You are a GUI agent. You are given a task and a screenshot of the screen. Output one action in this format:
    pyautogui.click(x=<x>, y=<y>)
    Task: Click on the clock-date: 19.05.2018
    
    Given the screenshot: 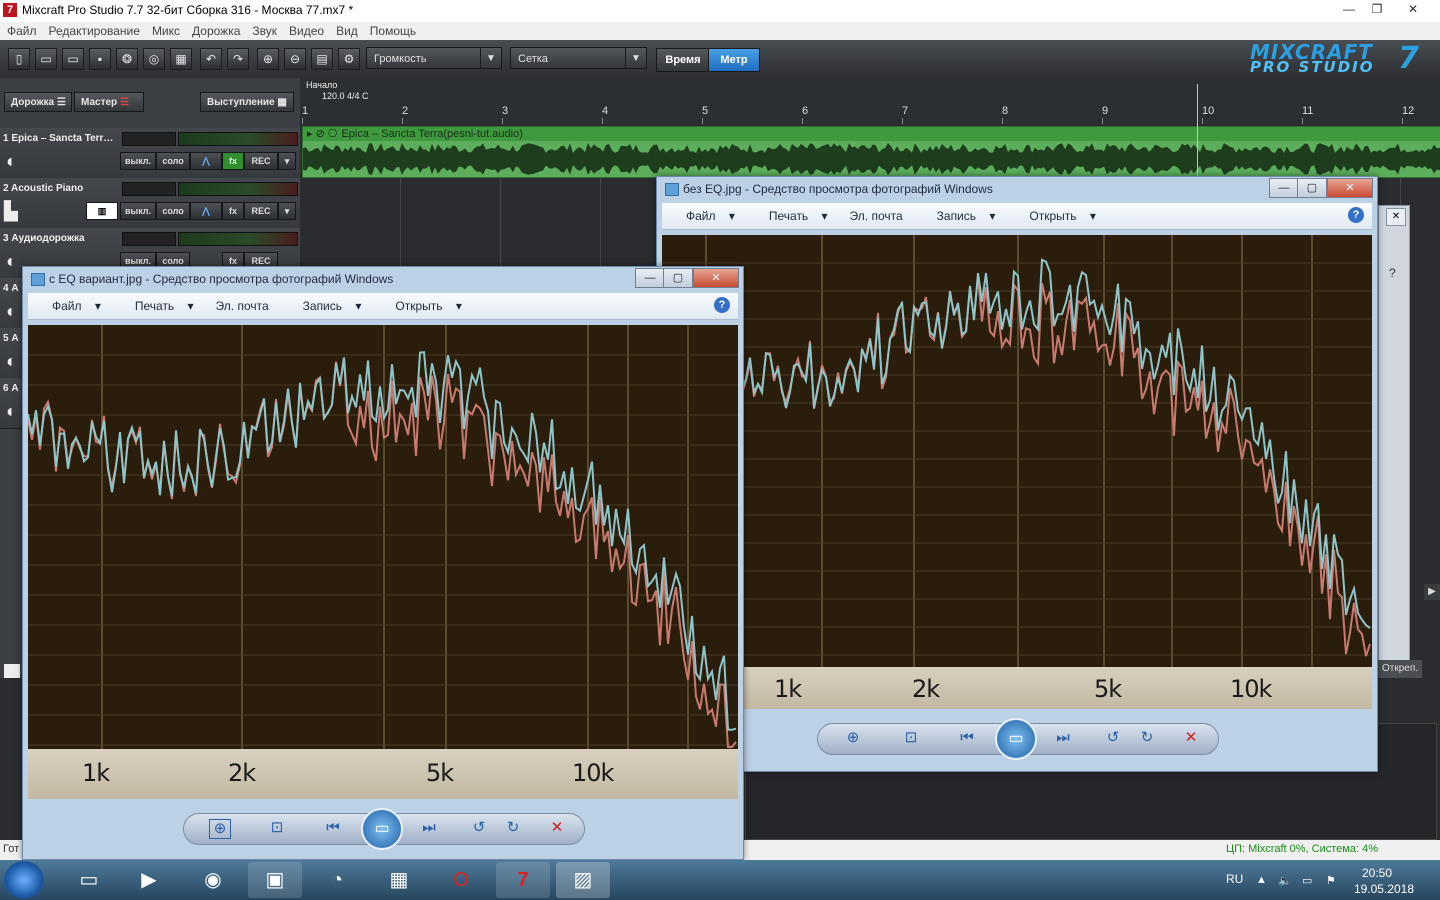 What is the action you would take?
    pyautogui.click(x=1384, y=889)
    